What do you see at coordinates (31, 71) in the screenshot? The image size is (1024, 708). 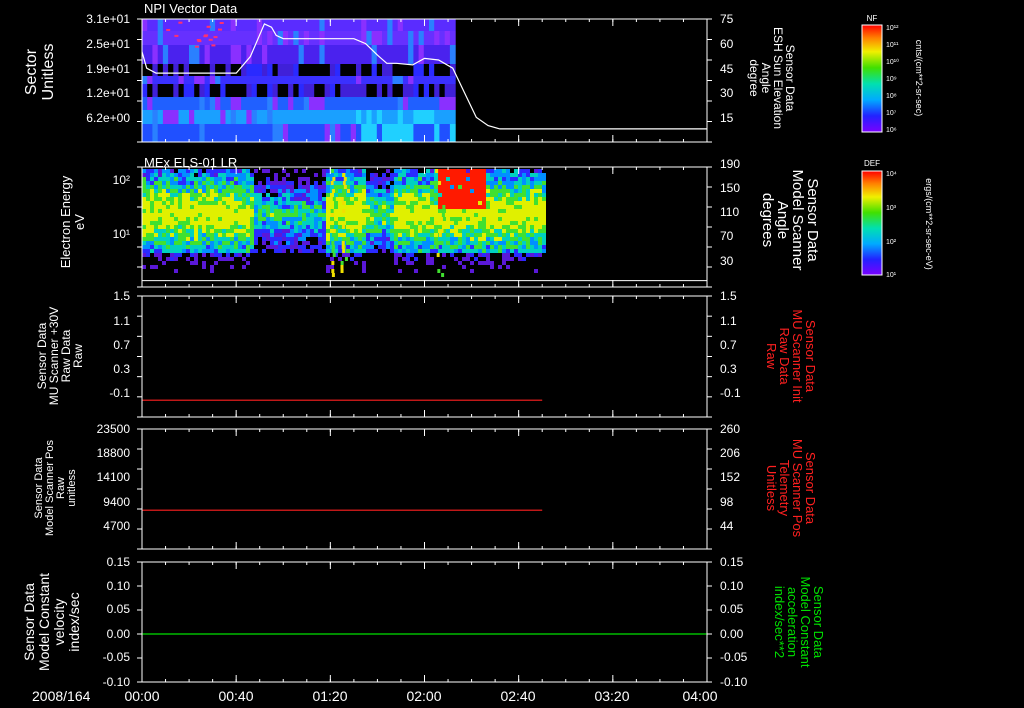 I see `p1-left-label-line: Sector` at bounding box center [31, 71].